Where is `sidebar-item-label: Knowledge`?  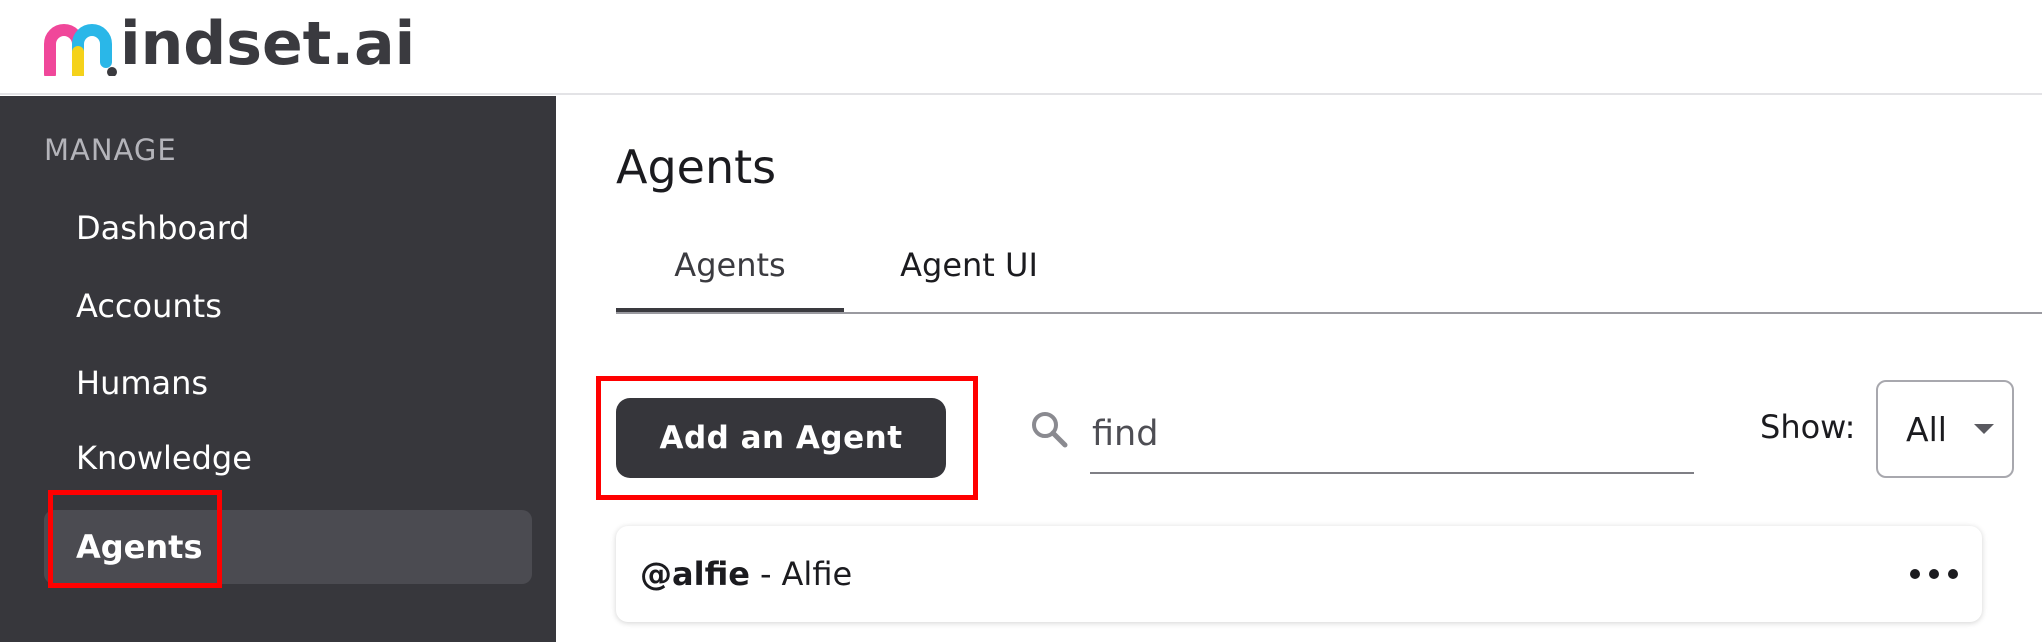
sidebar-item-label: Knowledge is located at coordinates (164, 458).